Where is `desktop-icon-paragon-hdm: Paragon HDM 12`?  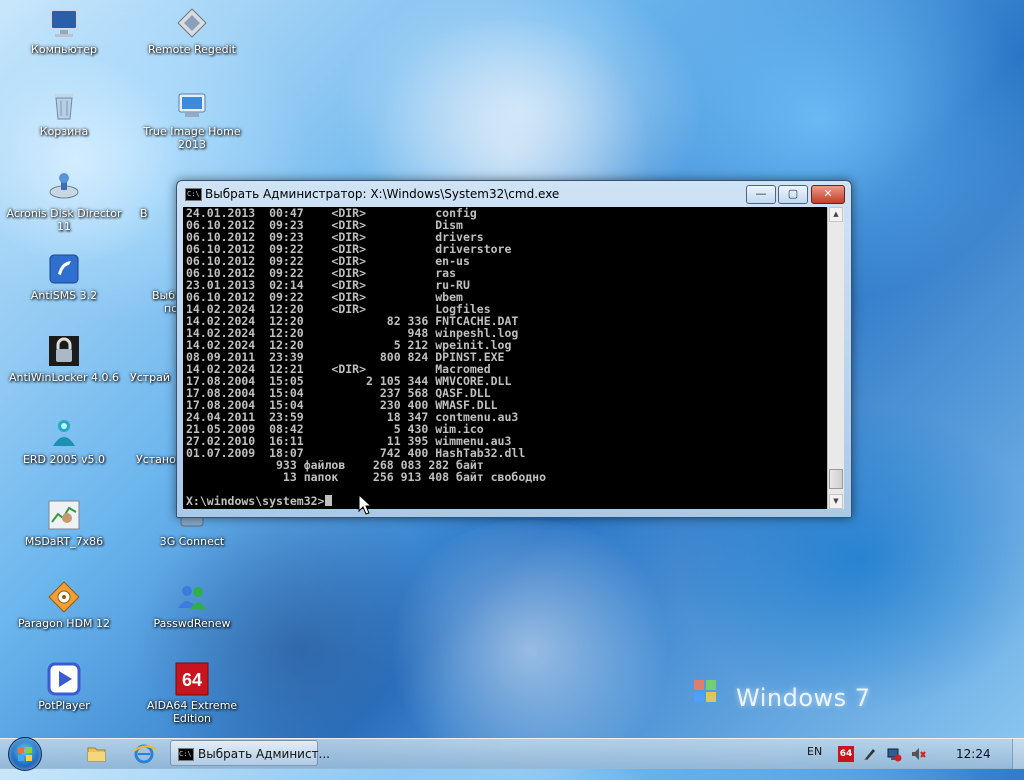 desktop-icon-paragon-hdm: Paragon HDM 12 is located at coordinates (64, 605).